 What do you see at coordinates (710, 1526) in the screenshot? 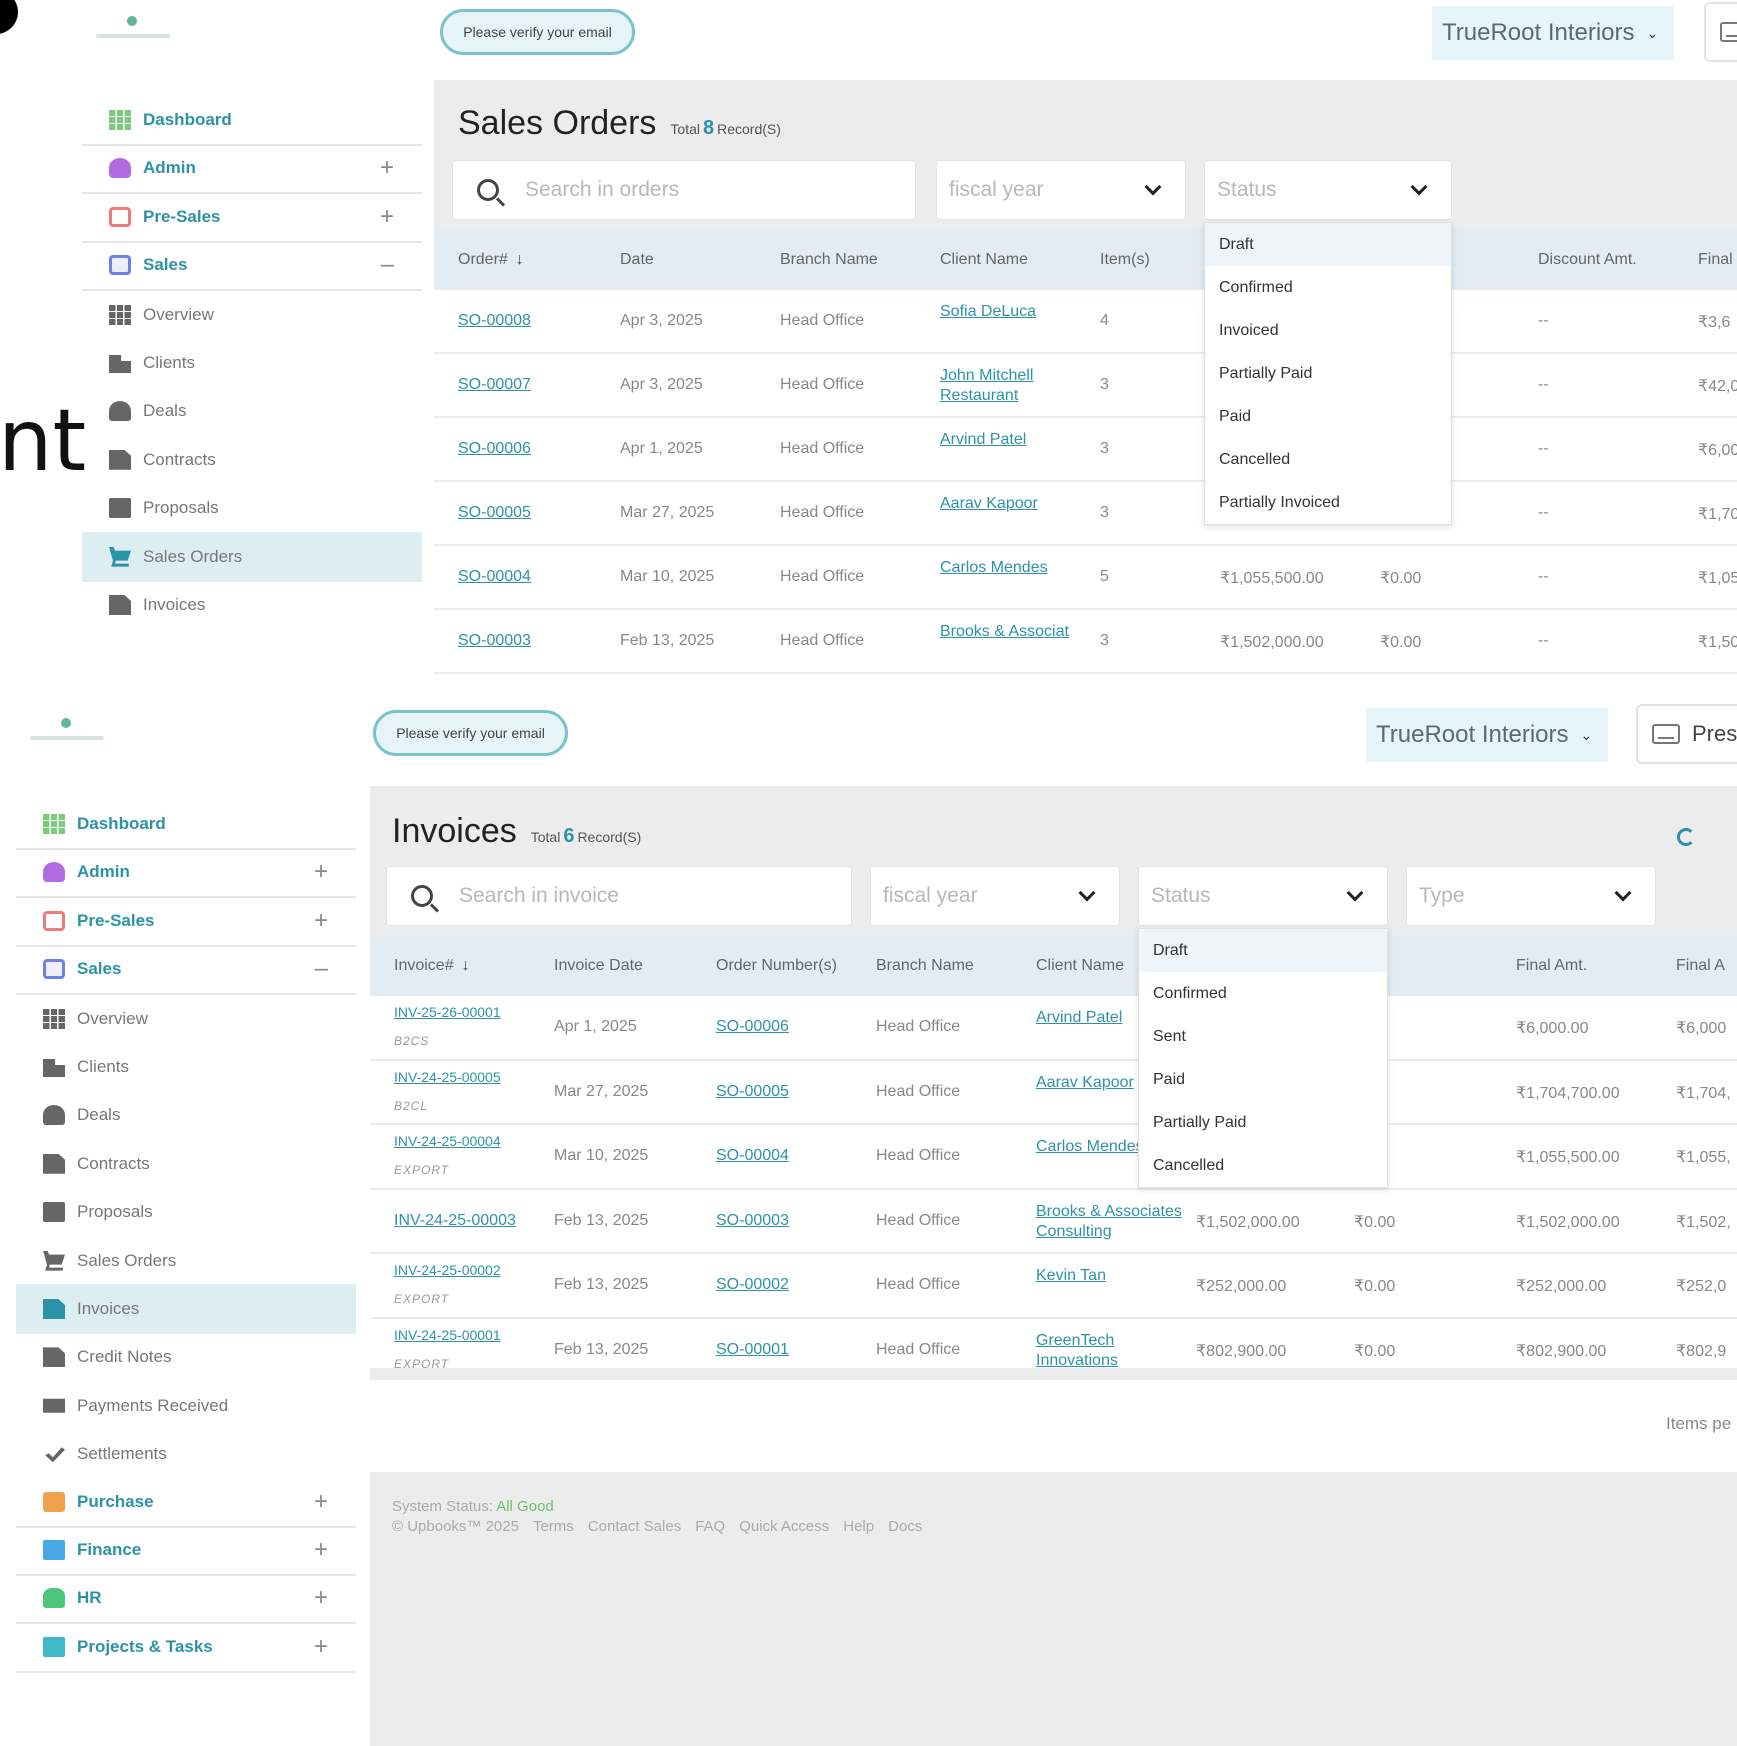
I see `footer-link-faq: FAQ` at bounding box center [710, 1526].